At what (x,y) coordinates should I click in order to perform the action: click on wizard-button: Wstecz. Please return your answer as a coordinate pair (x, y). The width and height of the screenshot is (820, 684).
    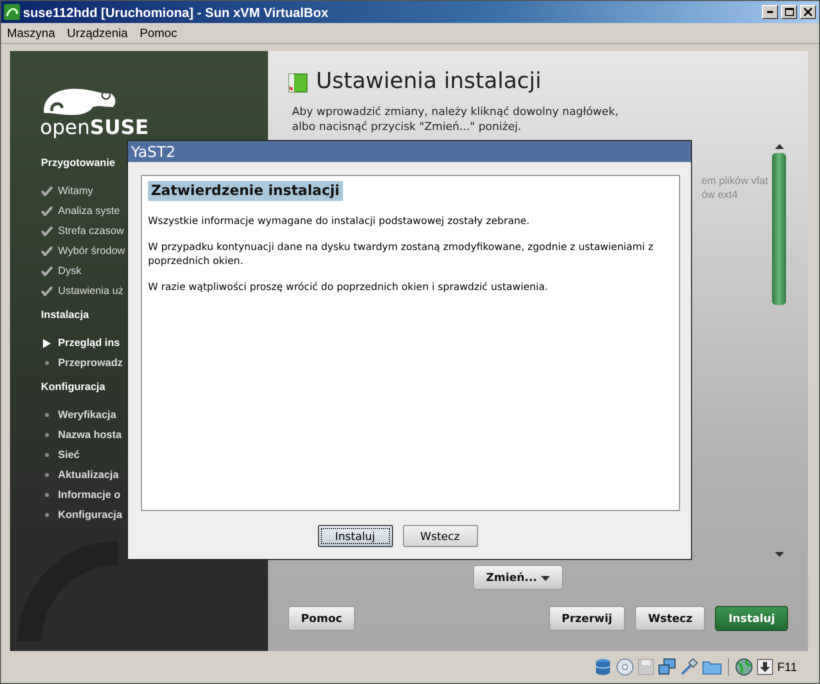
    Looking at the image, I should click on (670, 618).